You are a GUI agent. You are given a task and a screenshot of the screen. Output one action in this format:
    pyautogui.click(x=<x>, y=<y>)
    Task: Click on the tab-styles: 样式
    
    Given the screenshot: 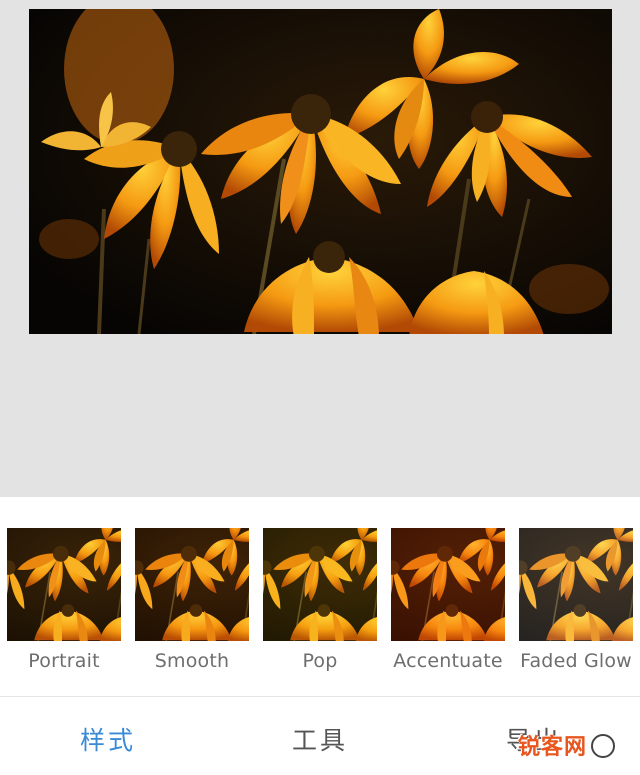 What is the action you would take?
    pyautogui.click(x=108, y=739)
    